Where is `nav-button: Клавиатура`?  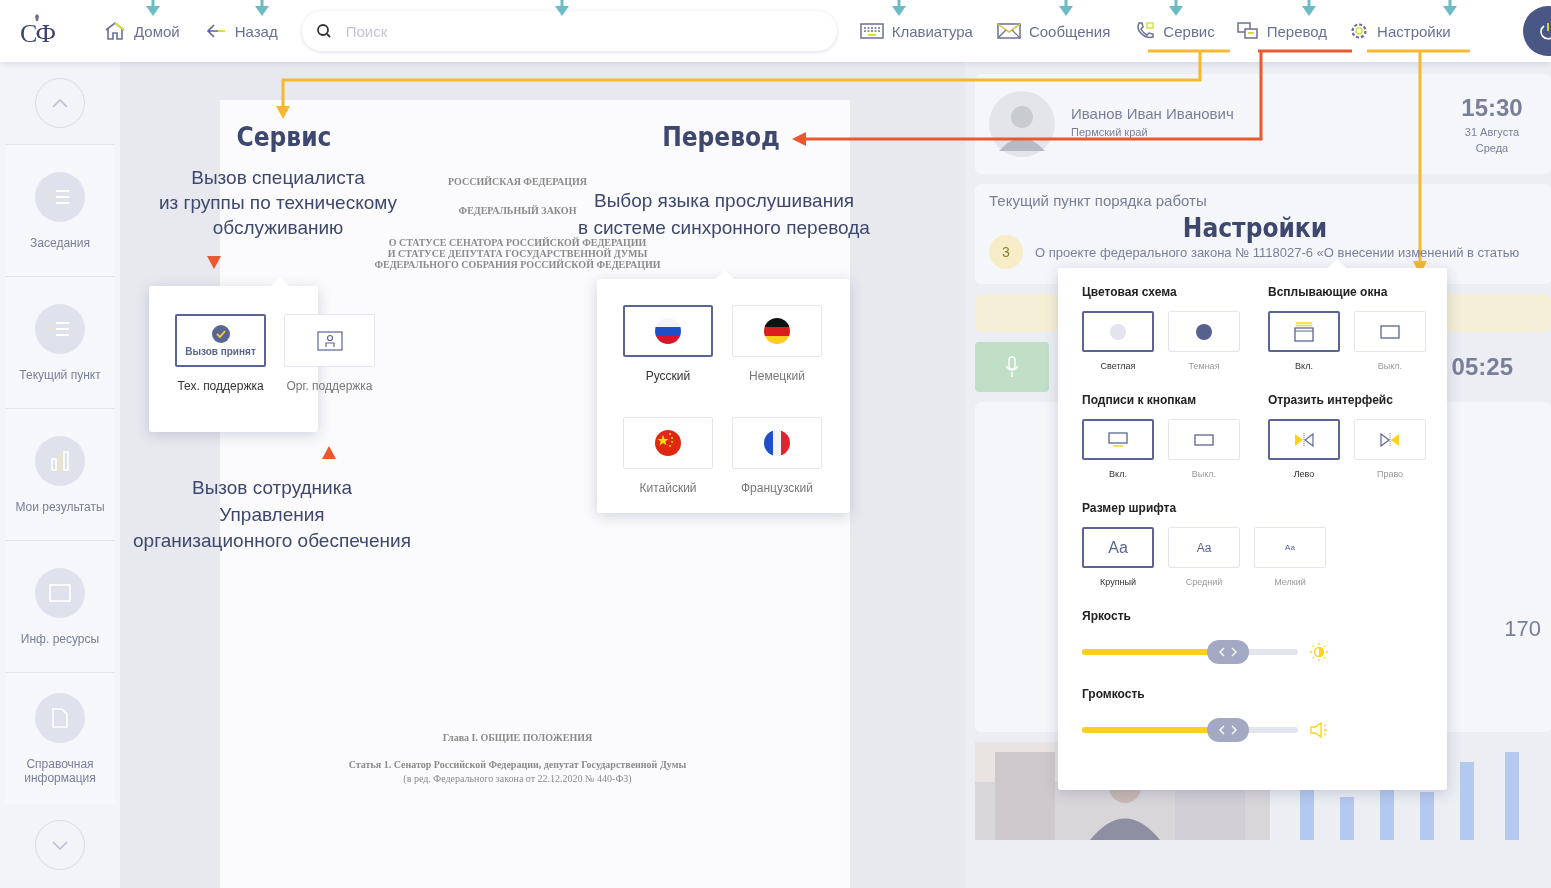 nav-button: Клавиатура is located at coordinates (916, 31).